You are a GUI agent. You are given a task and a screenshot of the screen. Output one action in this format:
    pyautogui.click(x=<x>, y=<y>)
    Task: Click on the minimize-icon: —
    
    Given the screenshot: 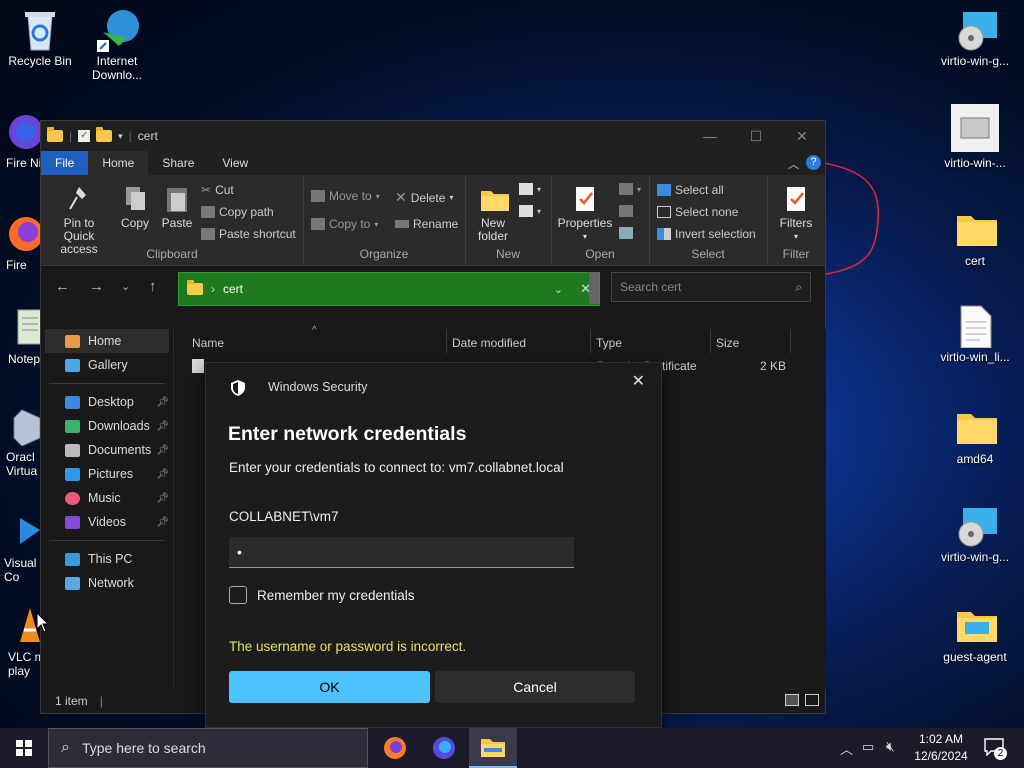 What is the action you would take?
    pyautogui.click(x=710, y=136)
    